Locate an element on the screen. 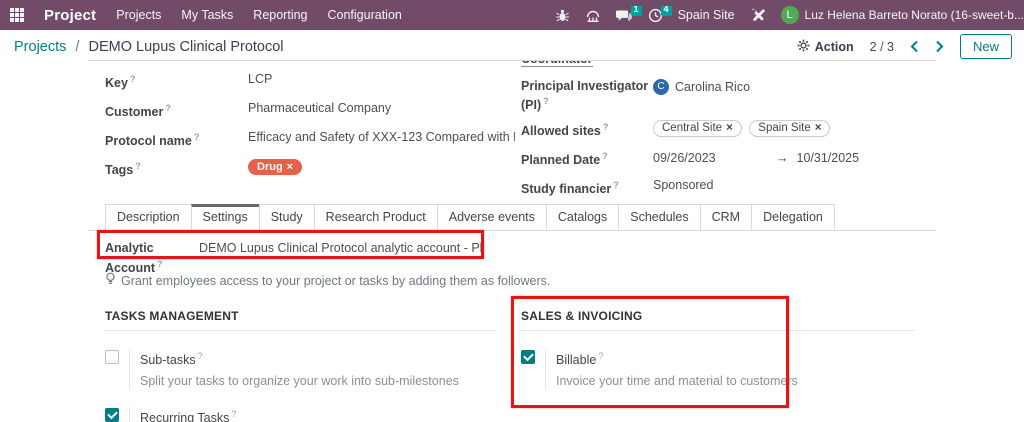  sub-tasks-checkbox is located at coordinates (112, 357).